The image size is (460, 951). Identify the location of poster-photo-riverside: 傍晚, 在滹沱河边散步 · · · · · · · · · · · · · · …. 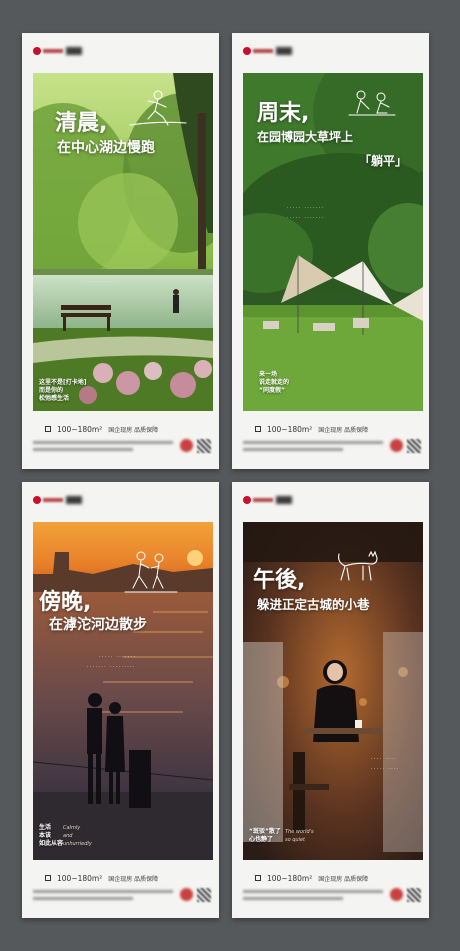
(123, 691).